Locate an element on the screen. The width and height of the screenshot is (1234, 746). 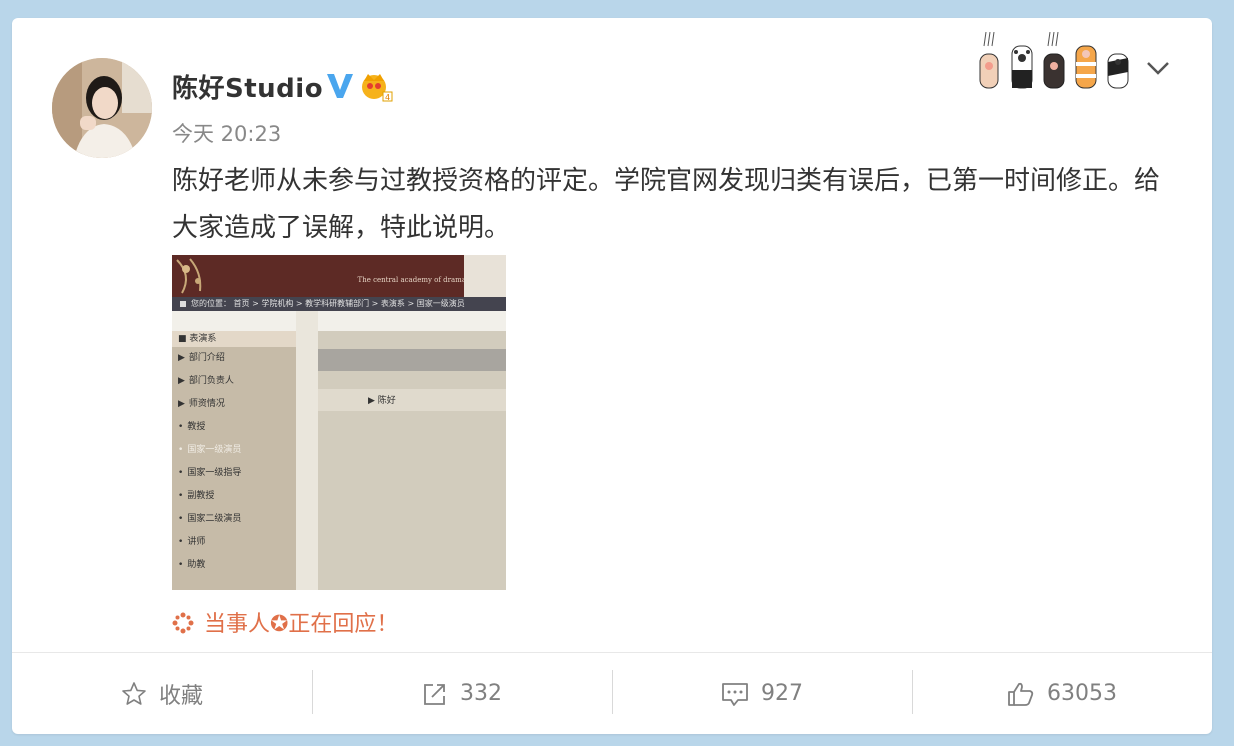
image-menu-item-label: 教授 is located at coordinates (196, 427).